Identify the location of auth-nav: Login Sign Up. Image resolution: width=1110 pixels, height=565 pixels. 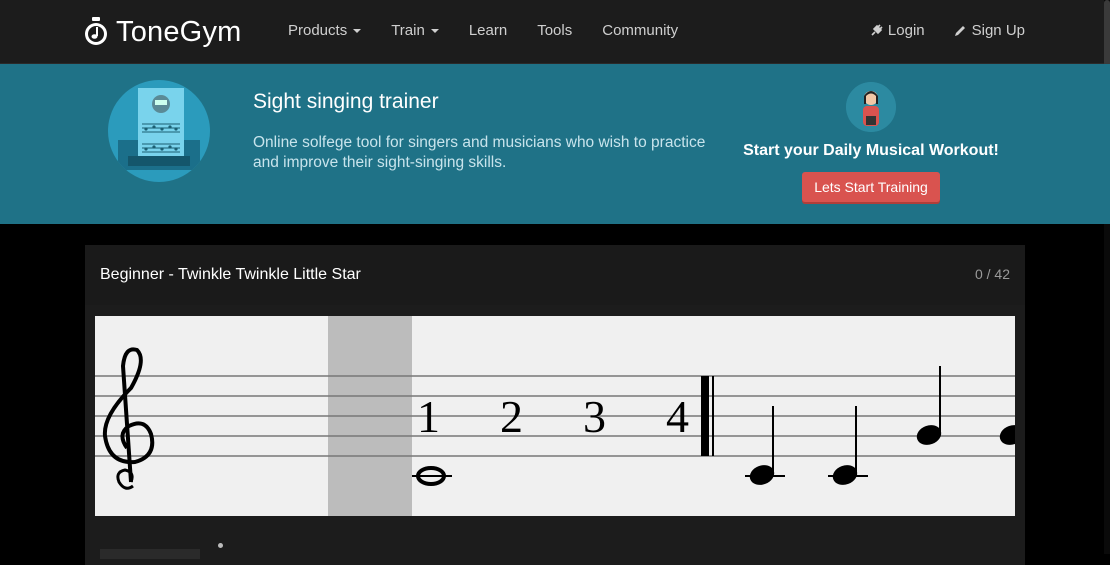
(933, 30).